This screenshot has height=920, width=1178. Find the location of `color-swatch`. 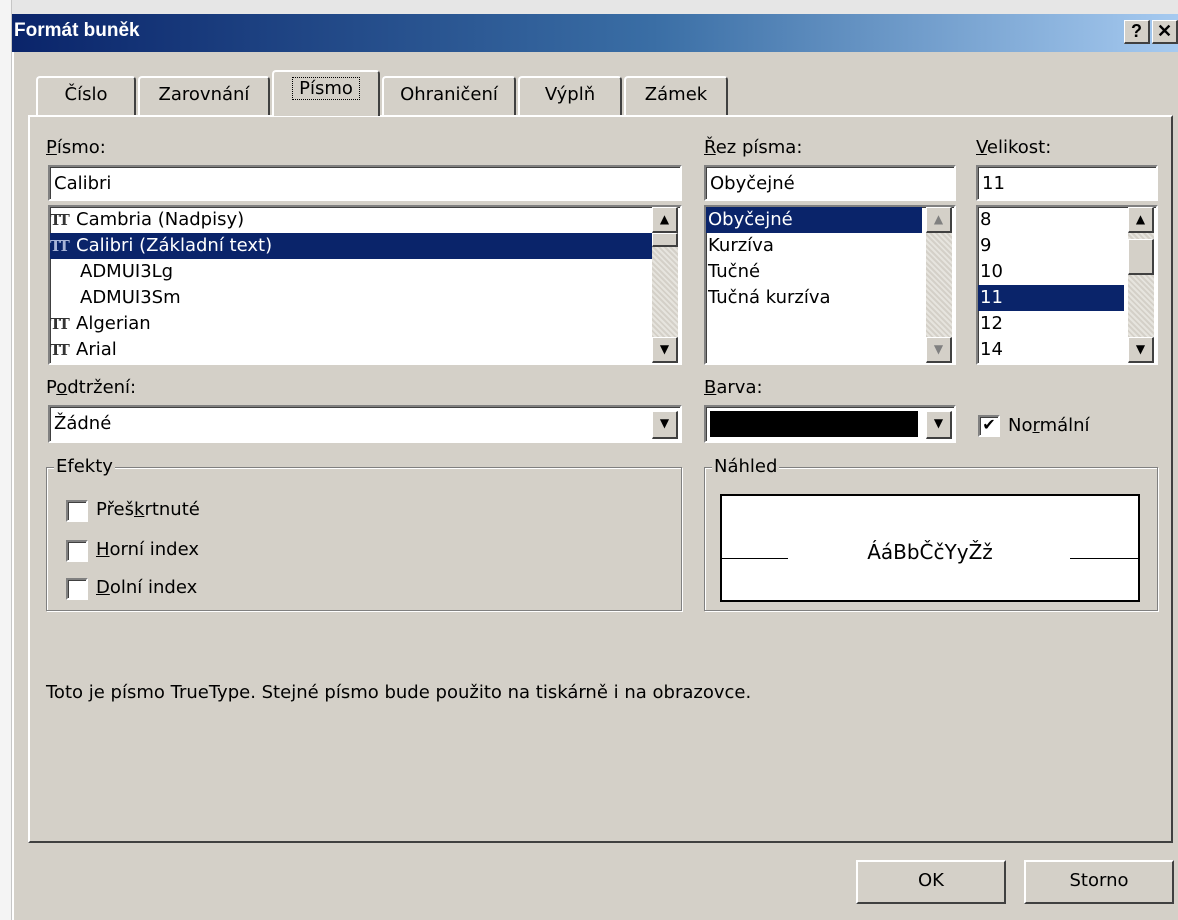

color-swatch is located at coordinates (814, 424).